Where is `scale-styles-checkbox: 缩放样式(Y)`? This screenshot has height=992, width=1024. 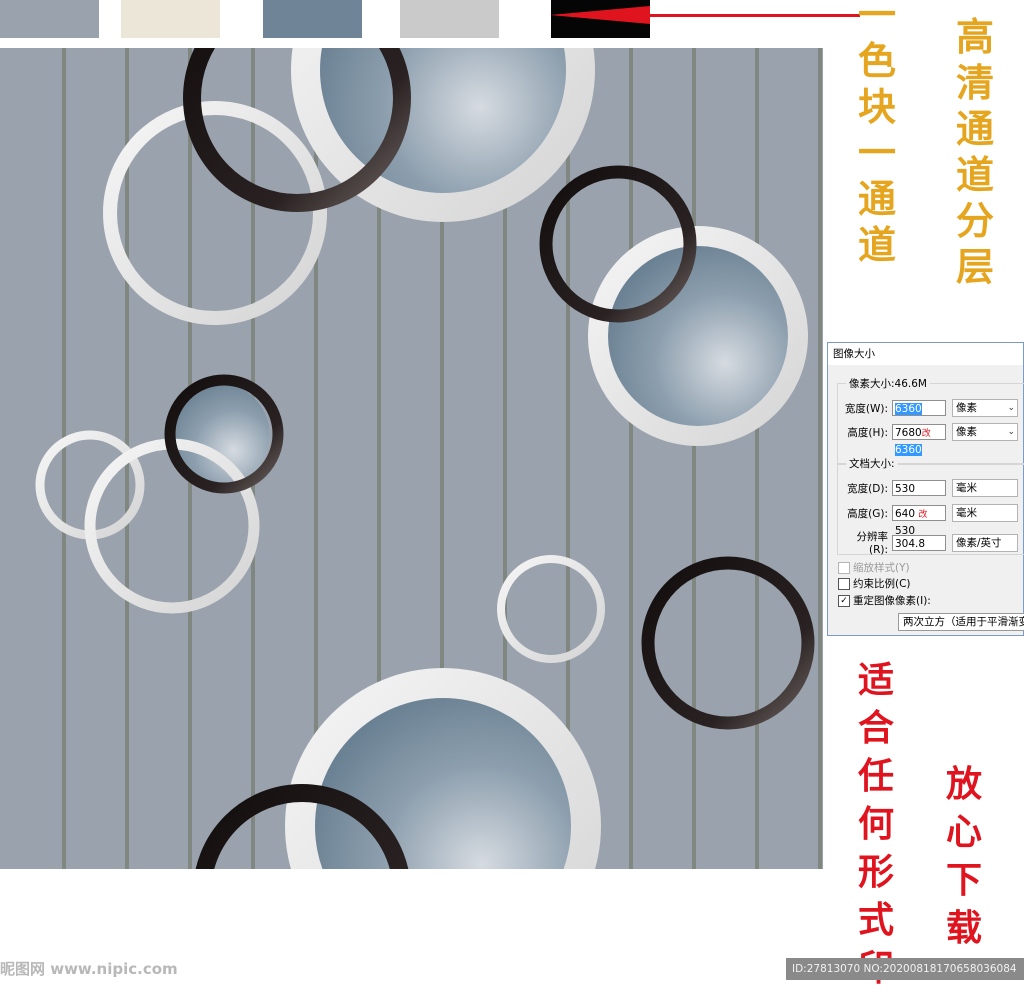 scale-styles-checkbox: 缩放样式(Y) is located at coordinates (874, 567).